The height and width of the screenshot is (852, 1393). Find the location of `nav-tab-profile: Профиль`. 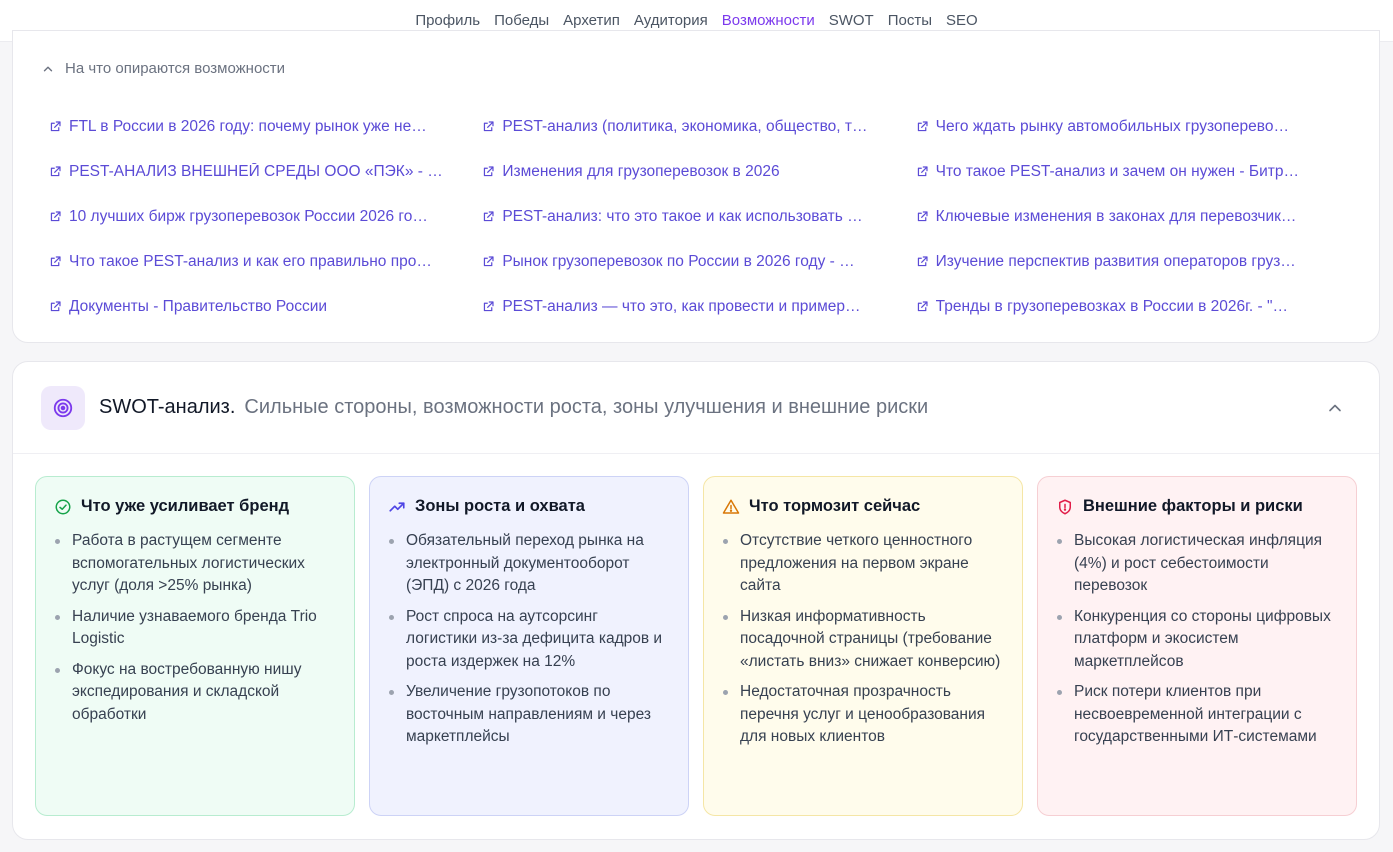

nav-tab-profile: Профиль is located at coordinates (447, 20).